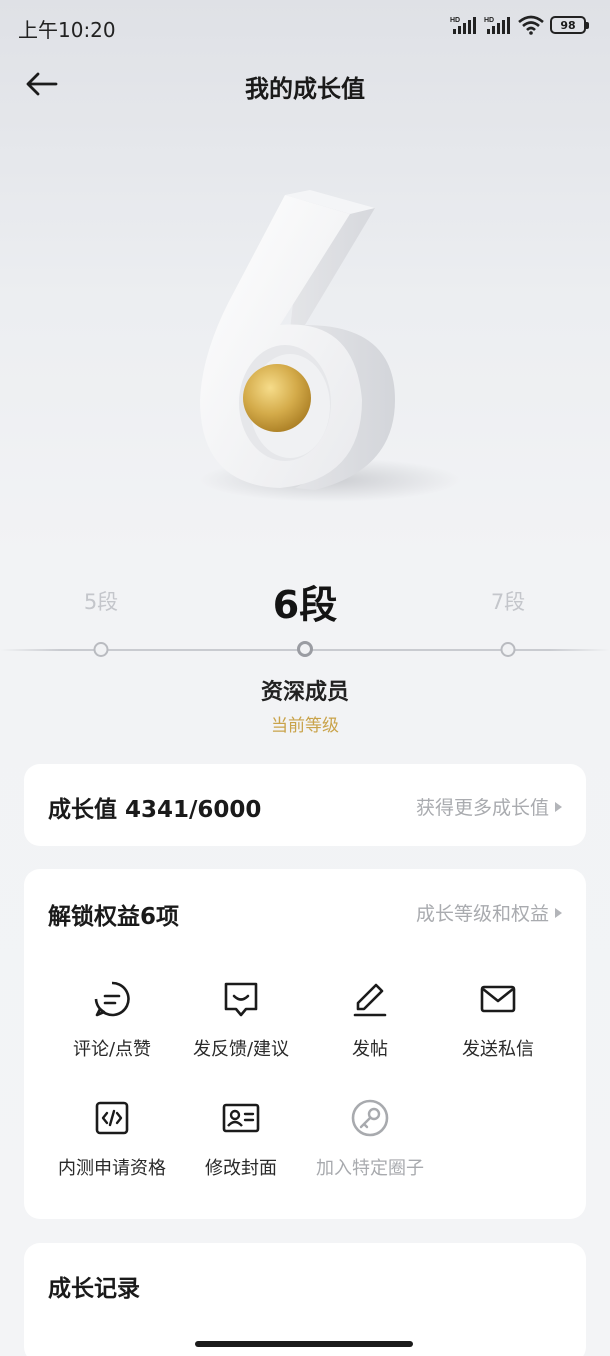 The width and height of the screenshot is (610, 1356). Describe the element at coordinates (370, 1139) in the screenshot. I see `right-join-circle: 加入特定圈子` at that location.